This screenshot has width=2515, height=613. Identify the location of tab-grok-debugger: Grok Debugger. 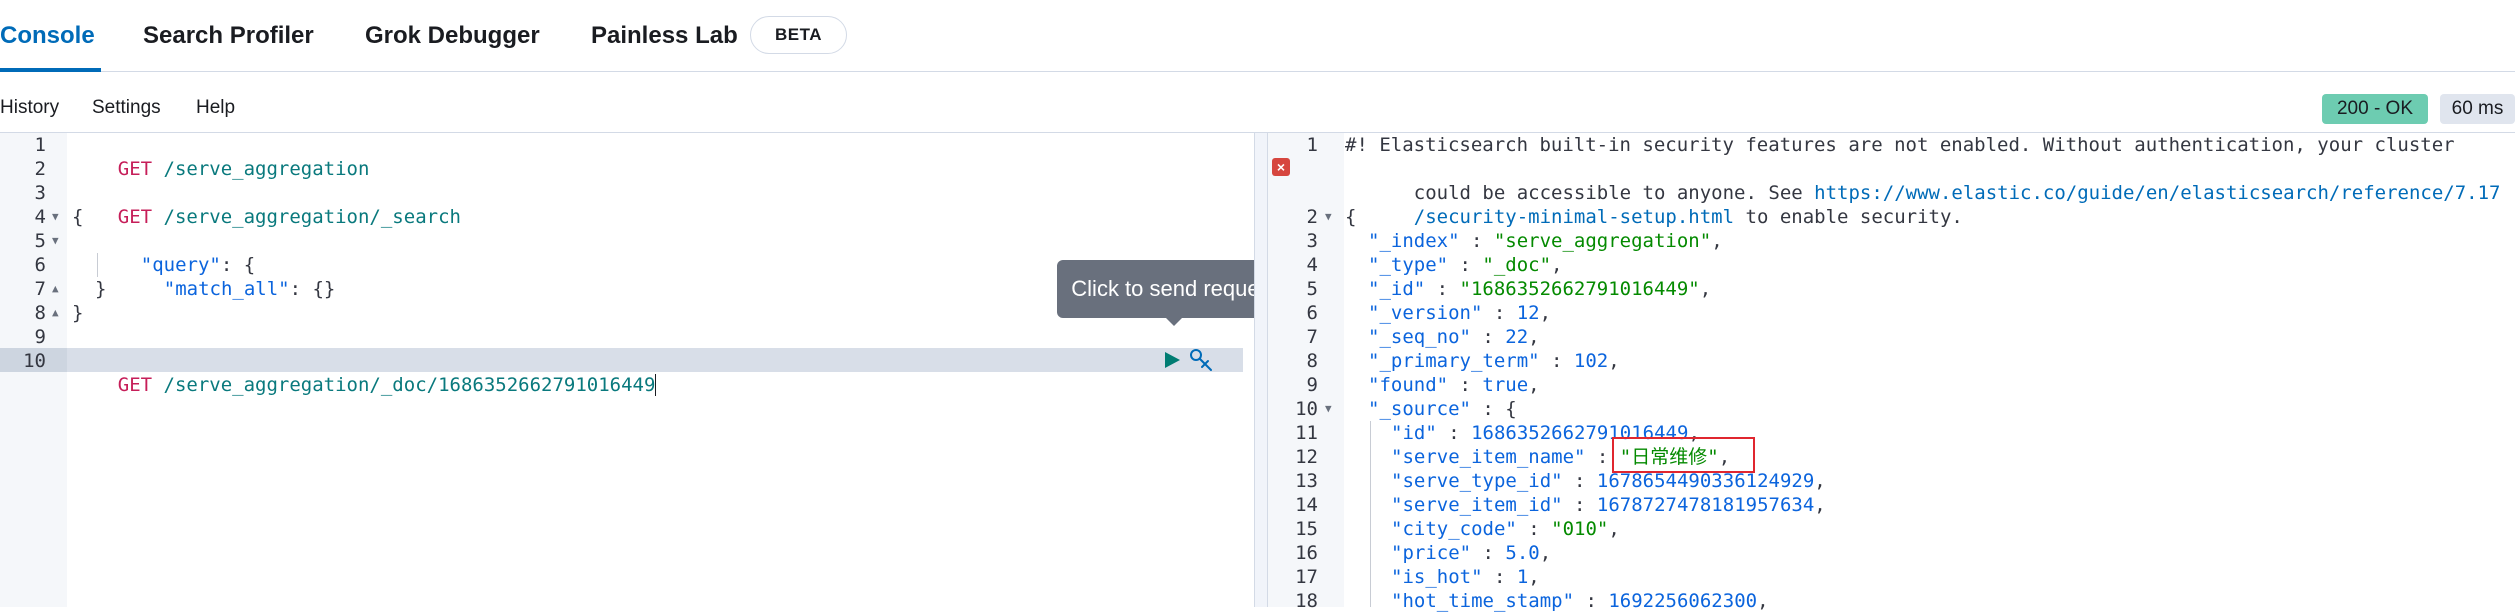
(452, 36).